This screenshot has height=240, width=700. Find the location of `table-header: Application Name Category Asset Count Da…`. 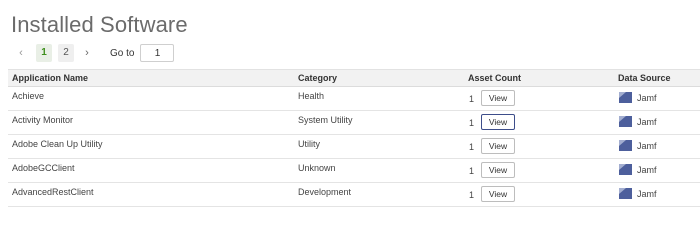

table-header: Application Name Category Asset Count Da… is located at coordinates (354, 78).